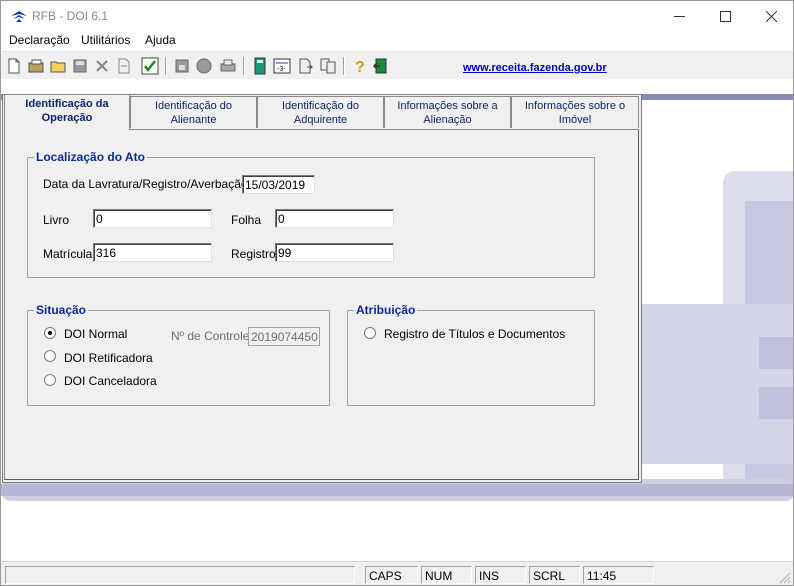  What do you see at coordinates (90, 157) in the screenshot?
I see `localizacao-title: Localização do Ato` at bounding box center [90, 157].